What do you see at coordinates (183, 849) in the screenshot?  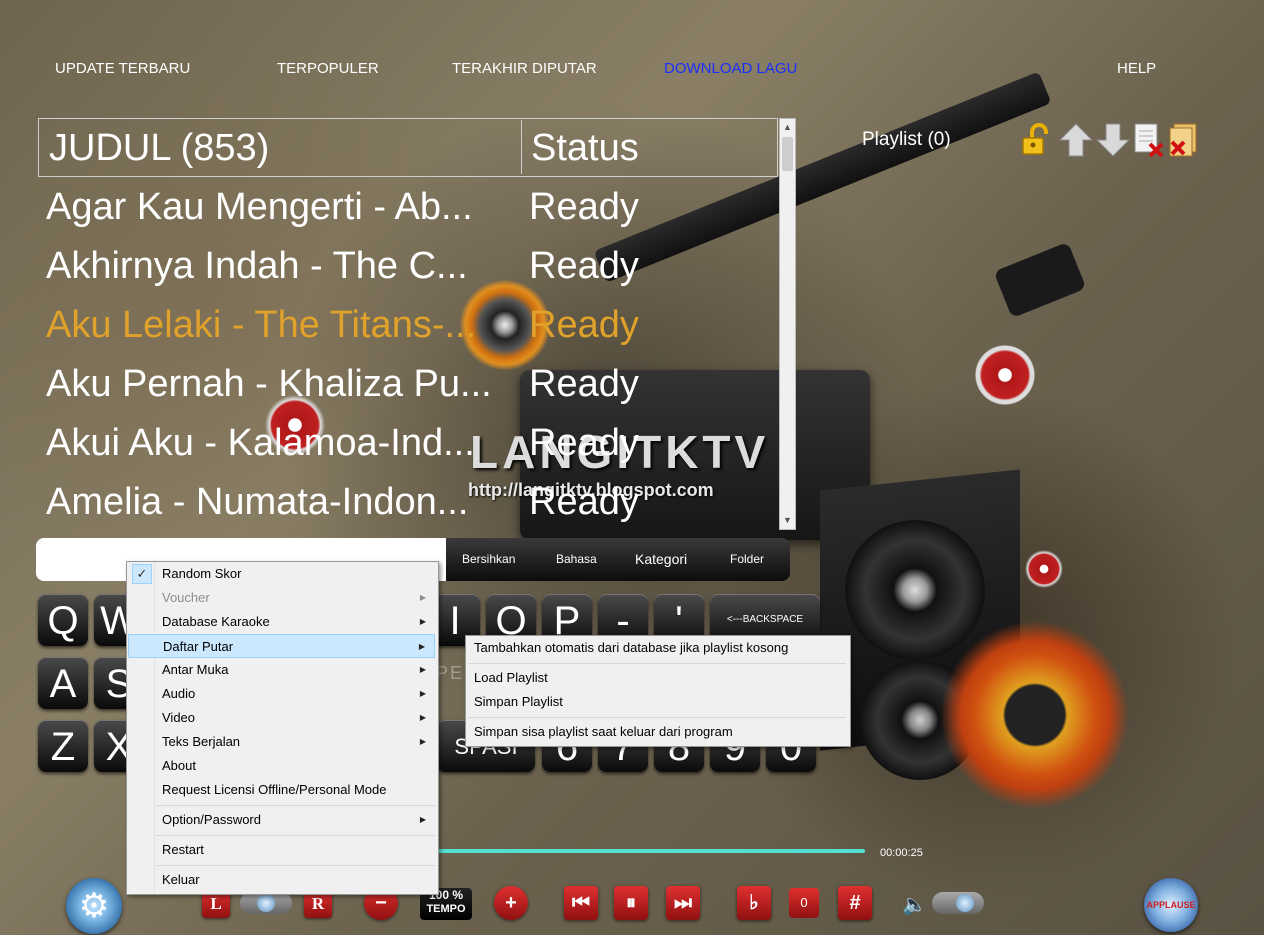 I see `menu-item-label: Restart` at bounding box center [183, 849].